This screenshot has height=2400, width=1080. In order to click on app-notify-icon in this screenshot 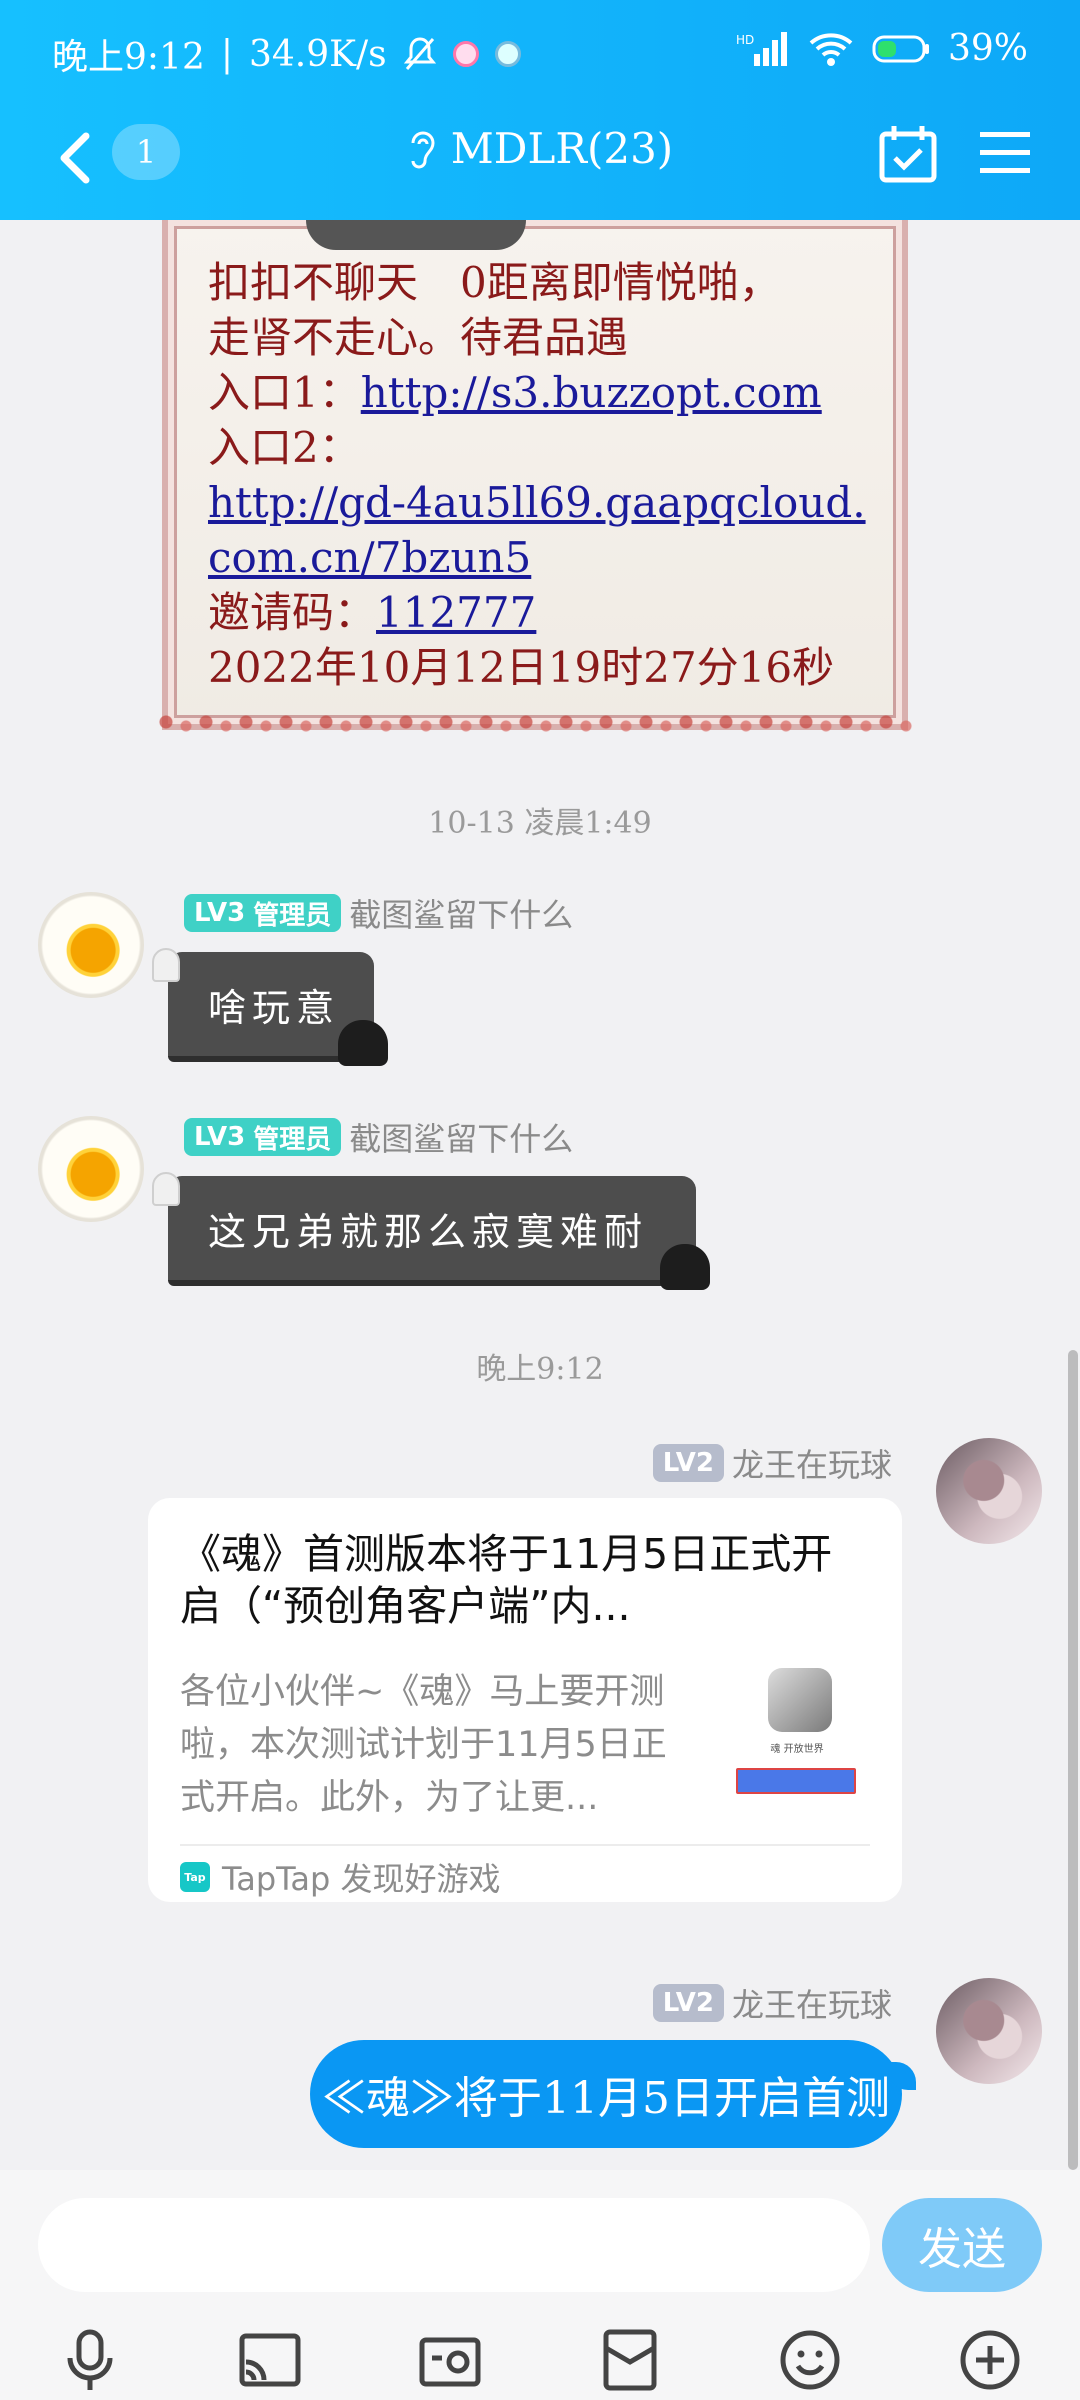, I will do `click(465, 54)`.